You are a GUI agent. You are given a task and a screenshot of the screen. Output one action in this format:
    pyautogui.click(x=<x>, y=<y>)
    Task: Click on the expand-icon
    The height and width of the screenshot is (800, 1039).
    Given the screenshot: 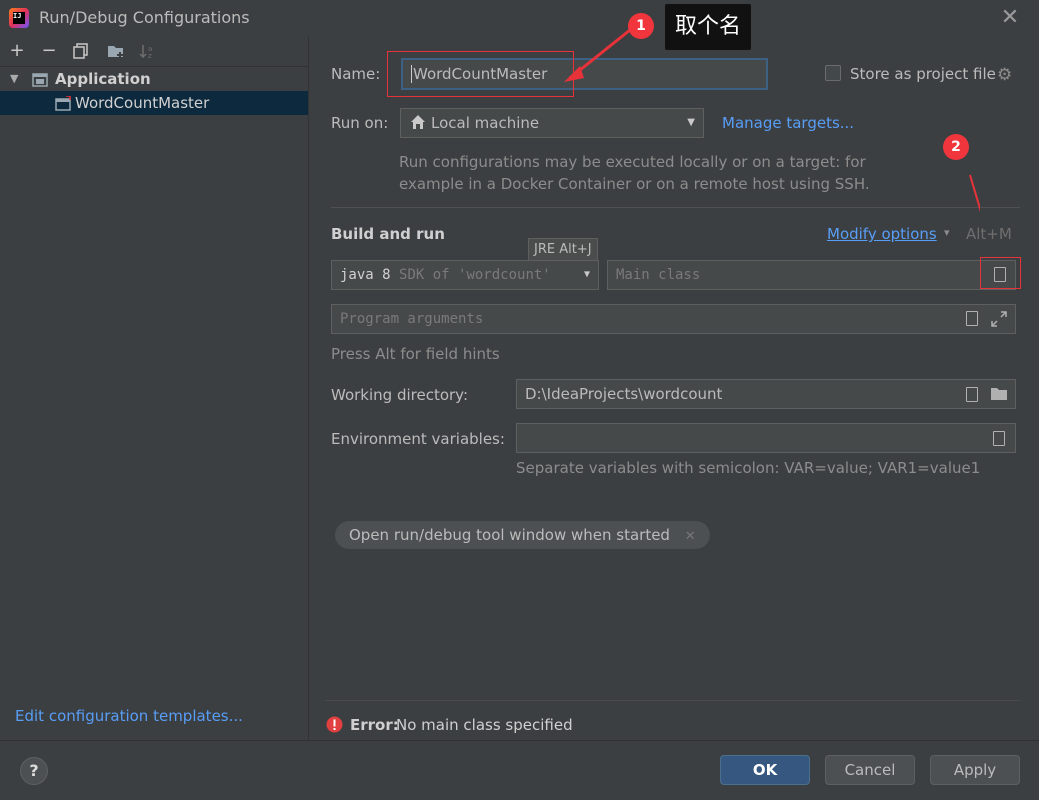 What is the action you would take?
    pyautogui.click(x=999, y=319)
    